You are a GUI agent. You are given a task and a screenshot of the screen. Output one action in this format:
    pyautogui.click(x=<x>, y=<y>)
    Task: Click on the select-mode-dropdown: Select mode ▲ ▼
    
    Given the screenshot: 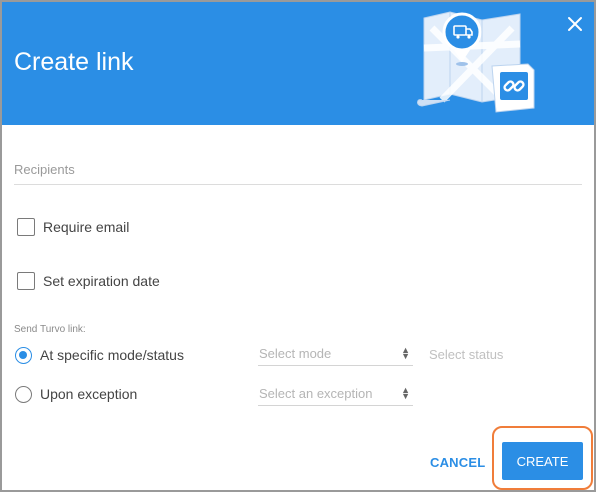 What is the action you would take?
    pyautogui.click(x=335, y=355)
    